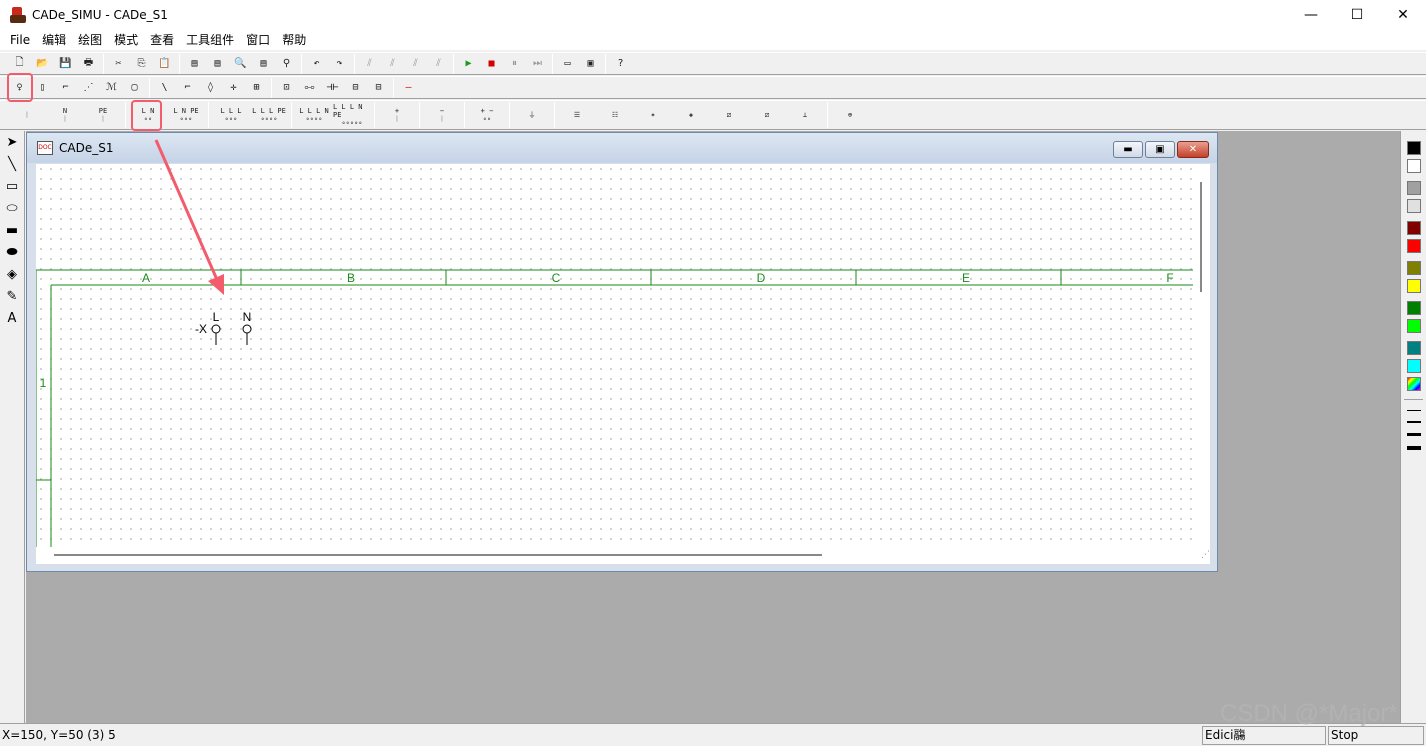  I want to click on select-arrow-icon: ➤, so click(12, 142).